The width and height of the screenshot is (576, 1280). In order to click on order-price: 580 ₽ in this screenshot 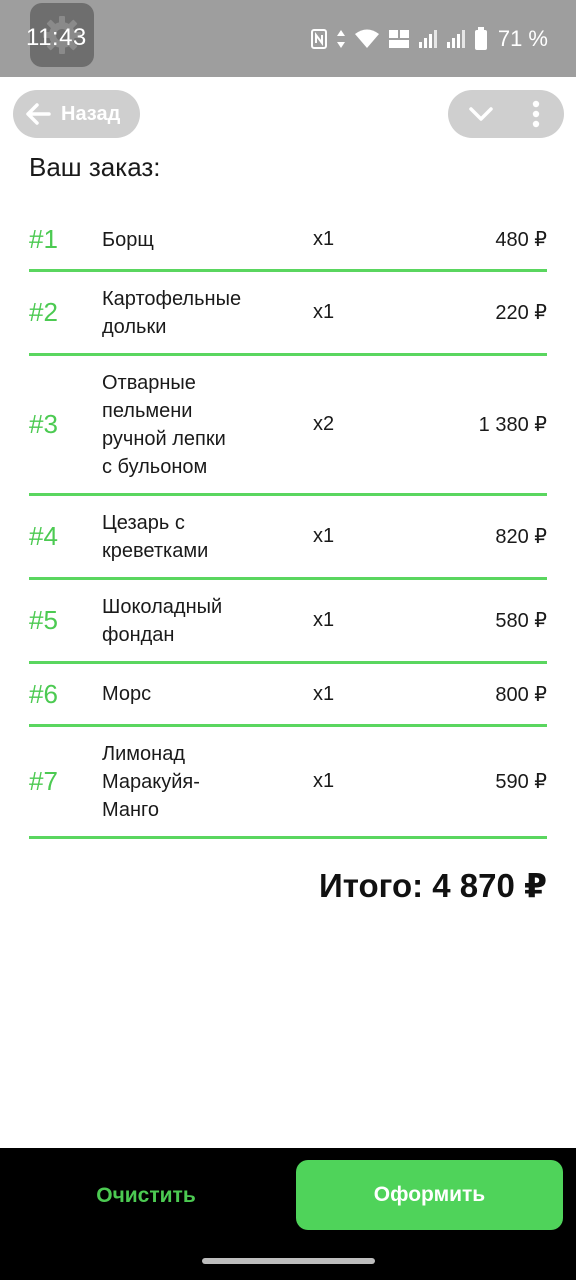, I will do `click(521, 621)`.